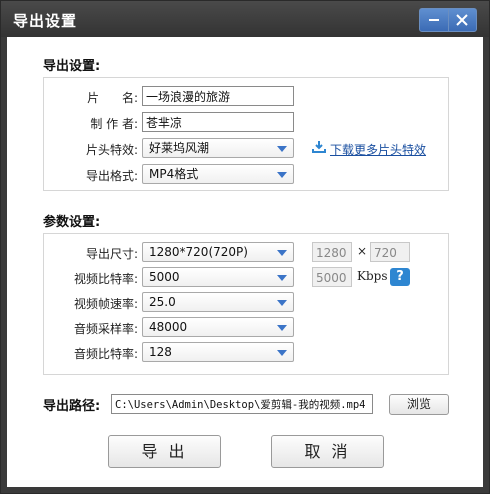  I want to click on height-field: 720, so click(390, 252).